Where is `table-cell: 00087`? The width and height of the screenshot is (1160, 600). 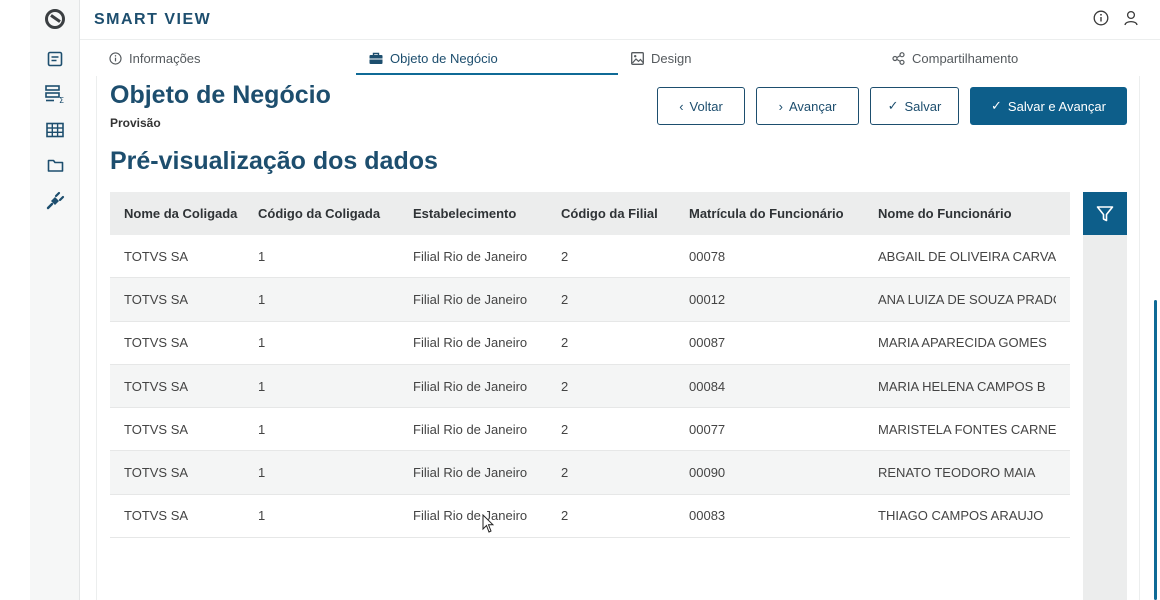
table-cell: 00087 is located at coordinates (707, 343).